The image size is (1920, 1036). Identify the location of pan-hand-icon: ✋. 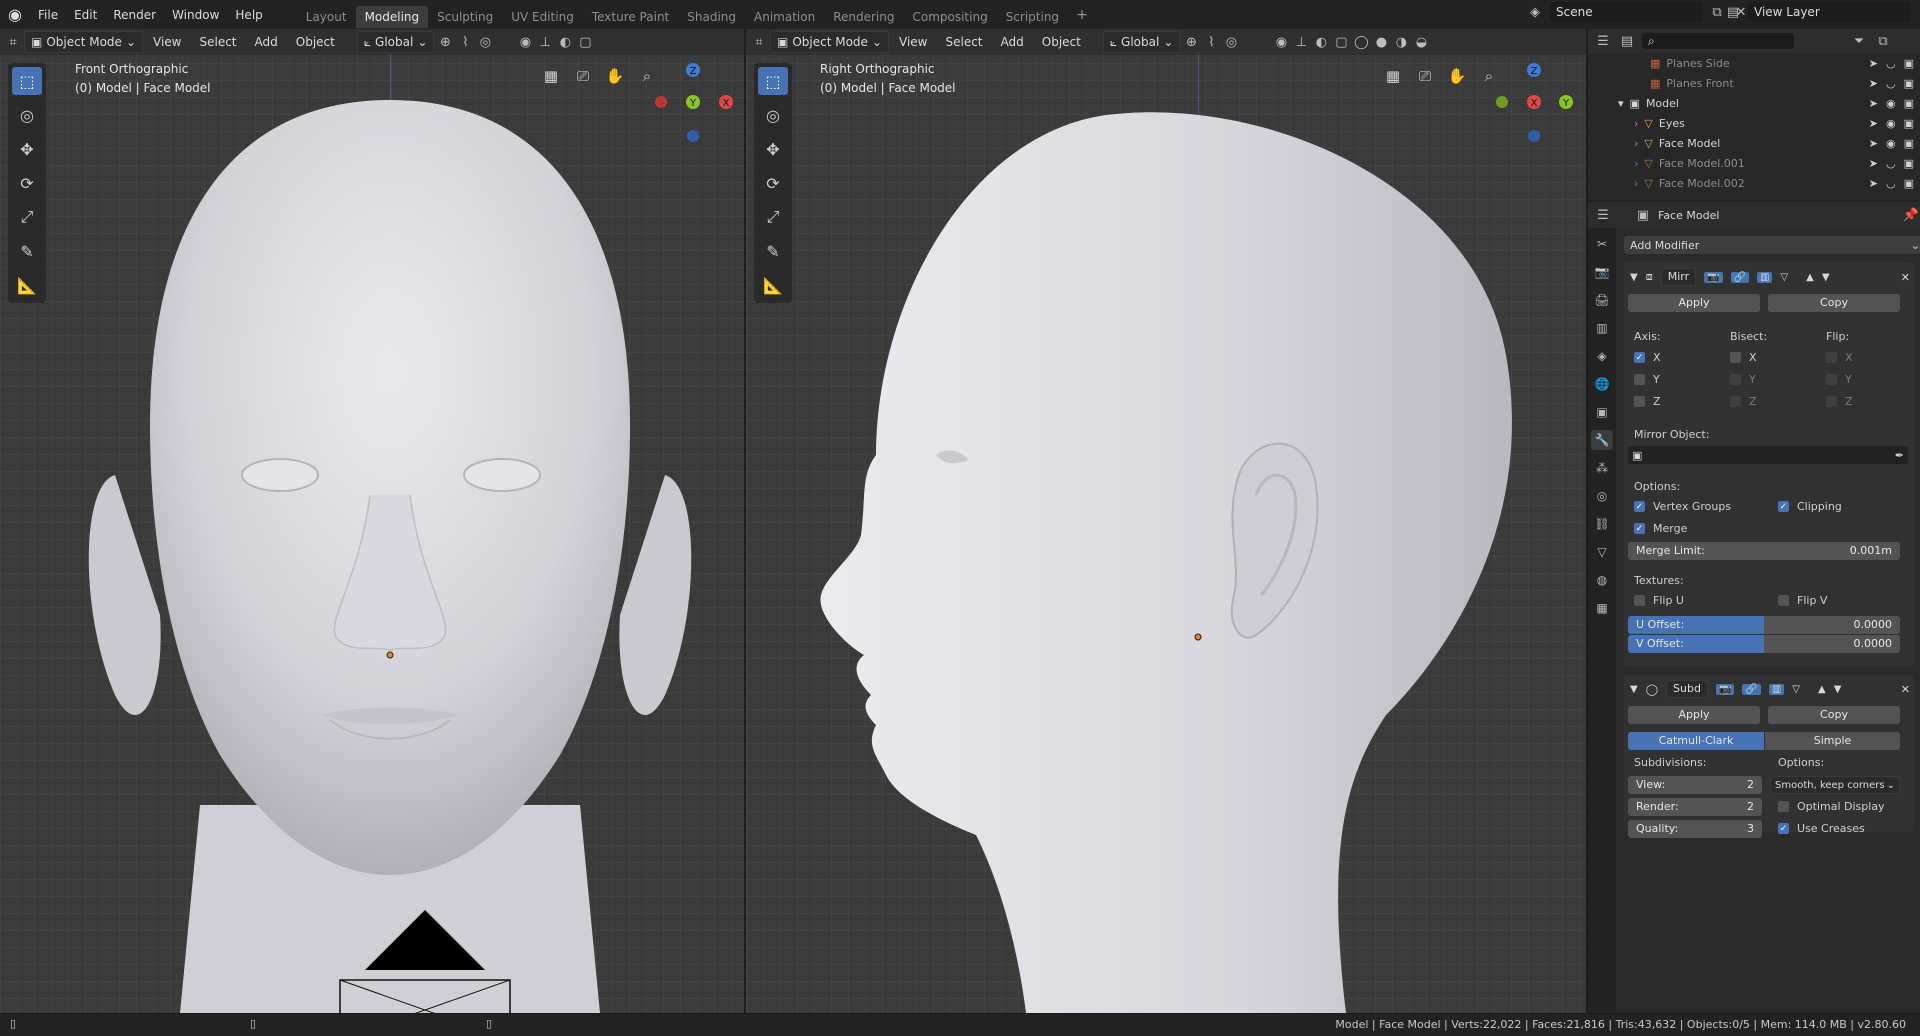
(1457, 76).